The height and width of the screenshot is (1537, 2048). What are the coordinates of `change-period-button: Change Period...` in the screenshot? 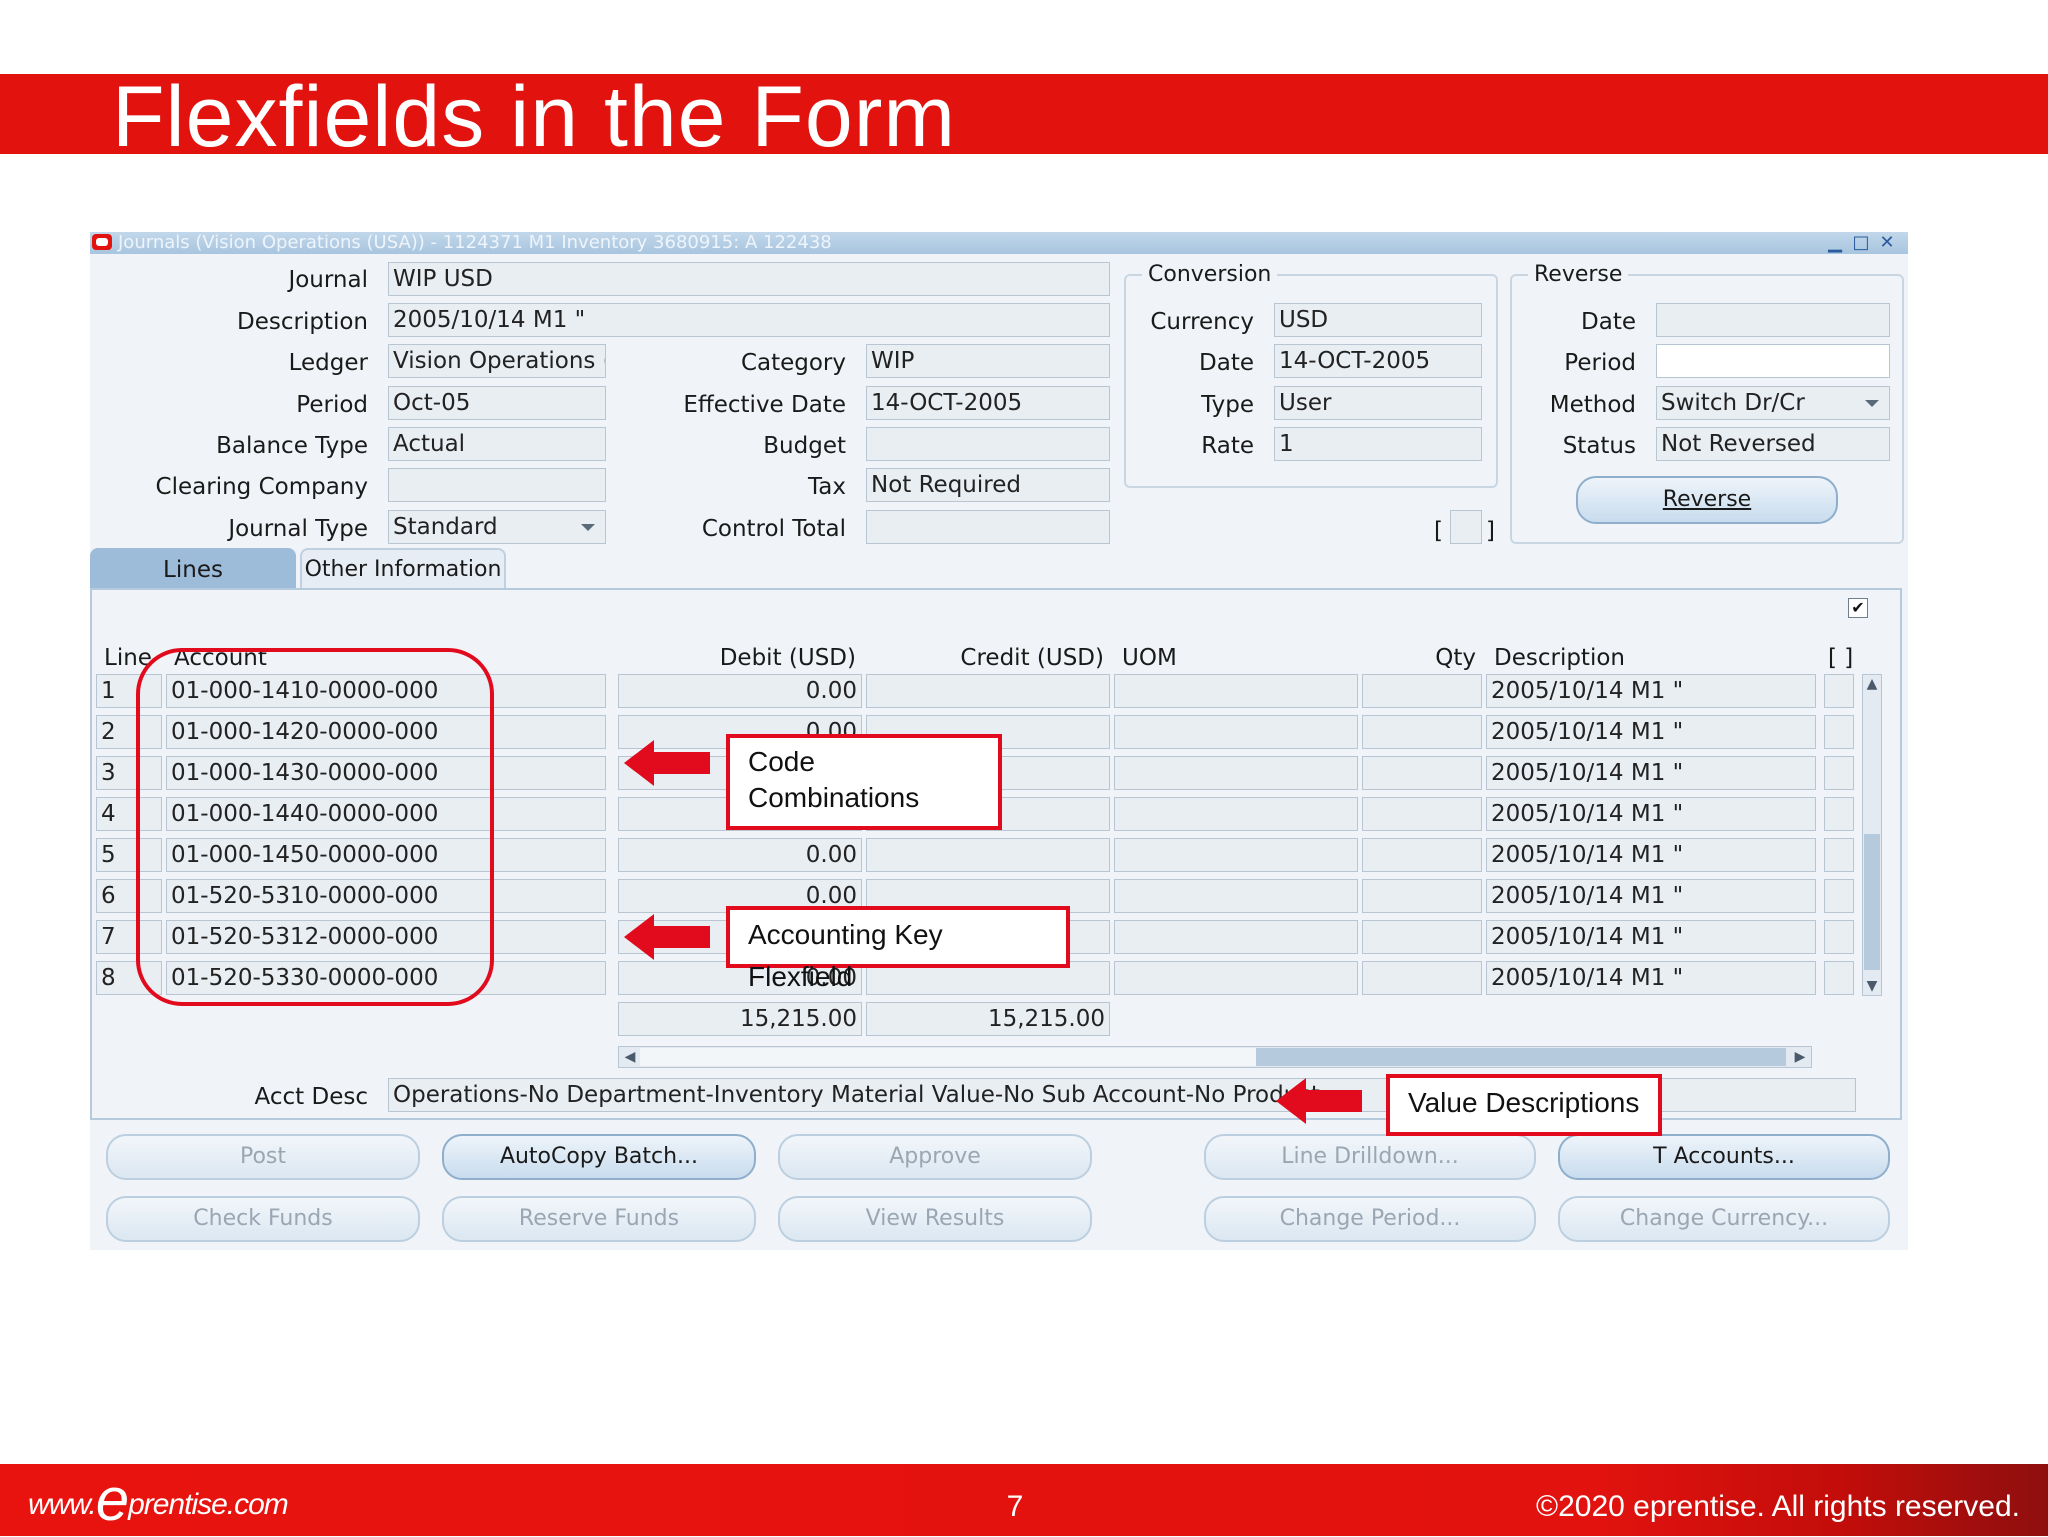 It's located at (1370, 1219).